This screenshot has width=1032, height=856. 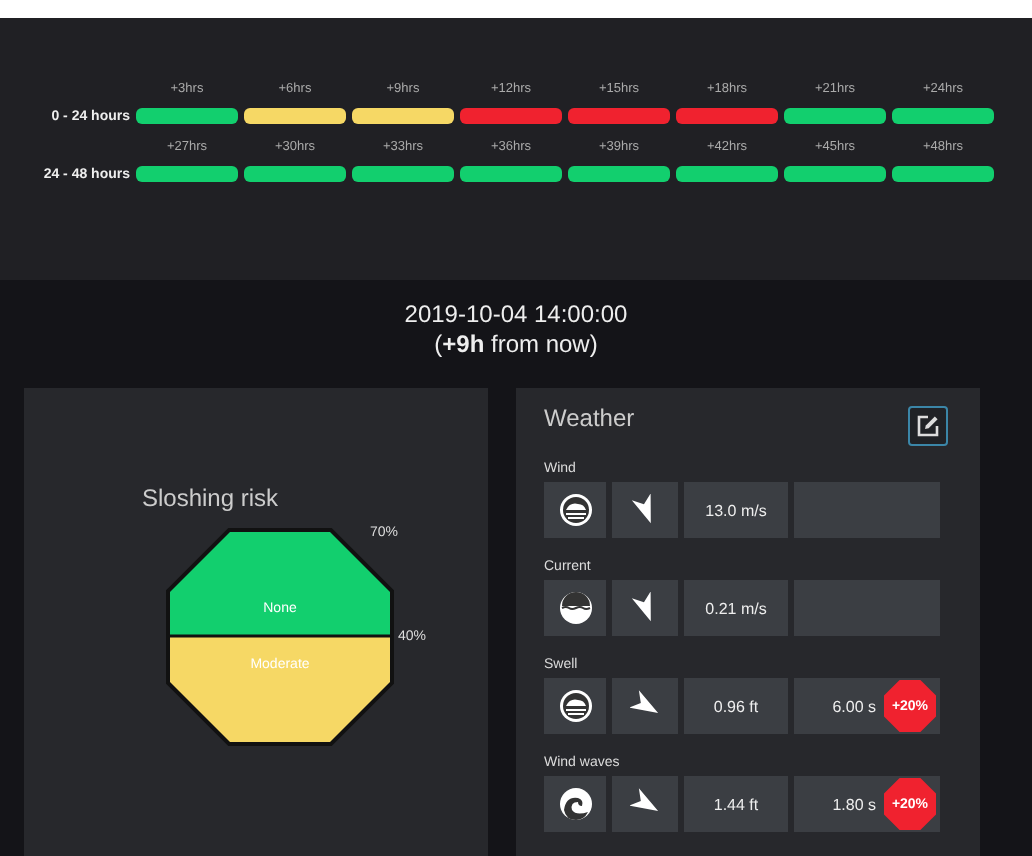 I want to click on value-cell: 13.0 m/s, so click(x=736, y=510).